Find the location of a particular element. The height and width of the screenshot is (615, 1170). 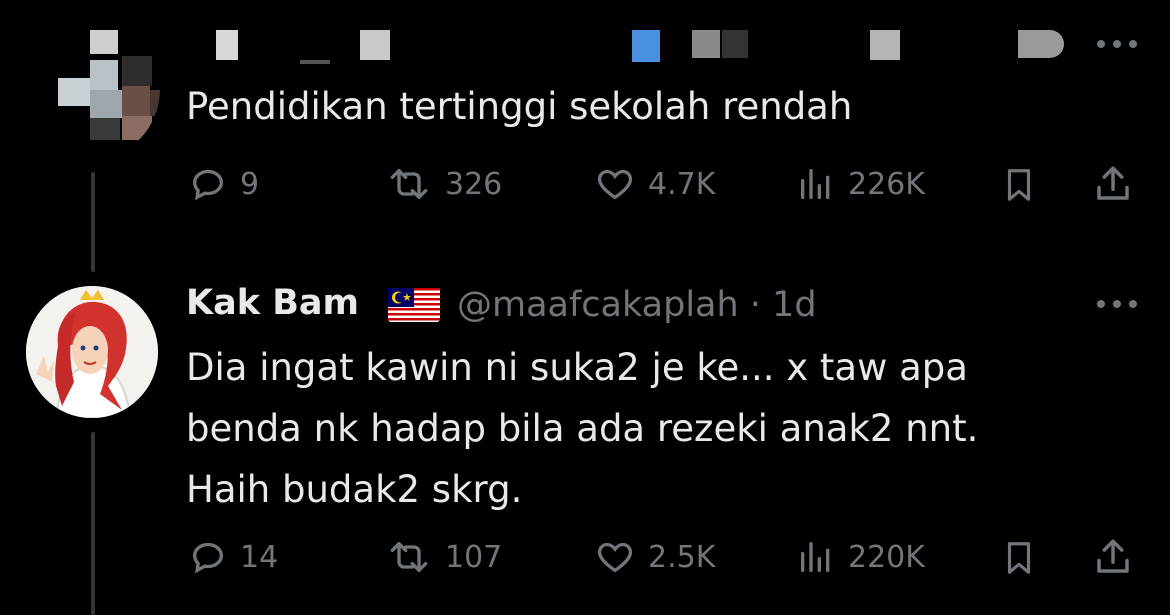

avatar is located at coordinates (92, 352).